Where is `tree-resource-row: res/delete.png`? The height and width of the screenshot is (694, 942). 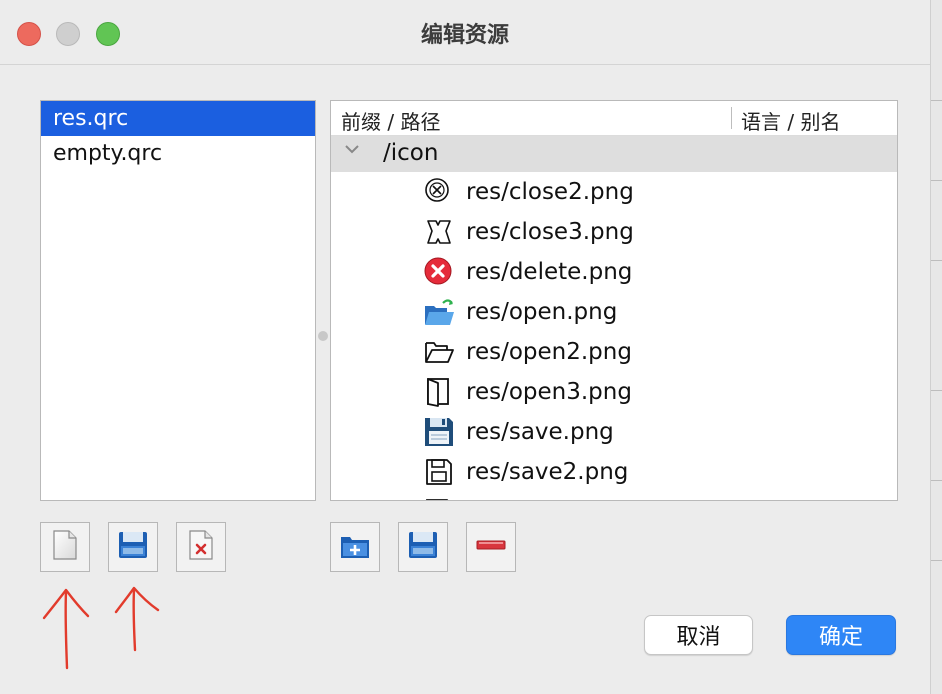 tree-resource-row: res/delete.png is located at coordinates (614, 272).